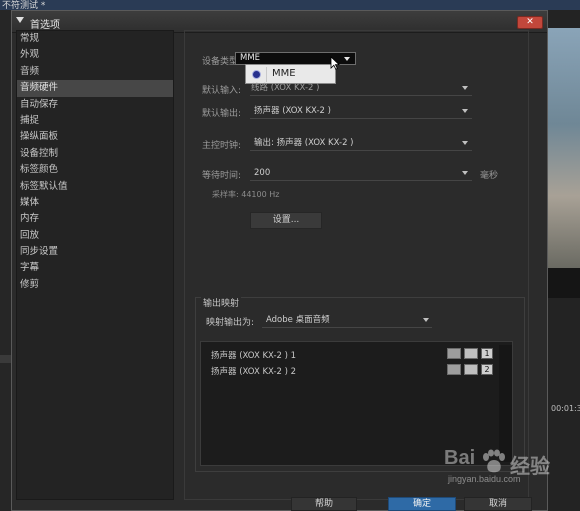 Image resolution: width=580 pixels, height=511 pixels. What do you see at coordinates (95, 154) in the screenshot?
I see `sidebar-item: 设备控制` at bounding box center [95, 154].